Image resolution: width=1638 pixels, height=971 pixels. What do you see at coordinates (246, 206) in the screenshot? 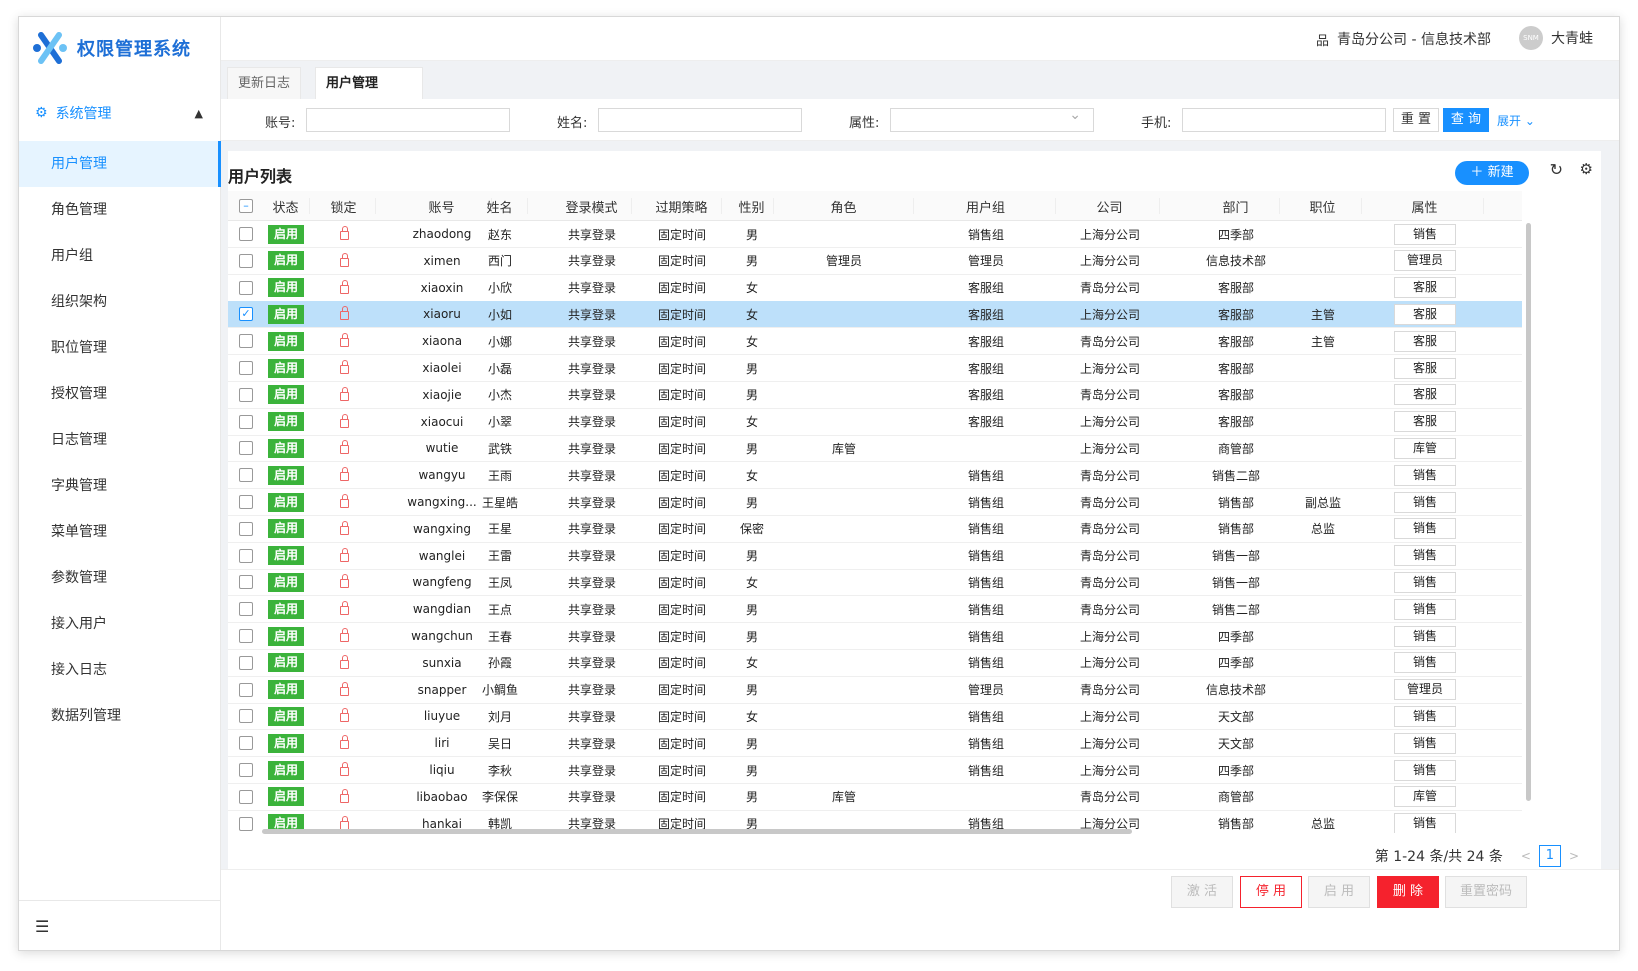
I see `select-all-checkbox: –` at bounding box center [246, 206].